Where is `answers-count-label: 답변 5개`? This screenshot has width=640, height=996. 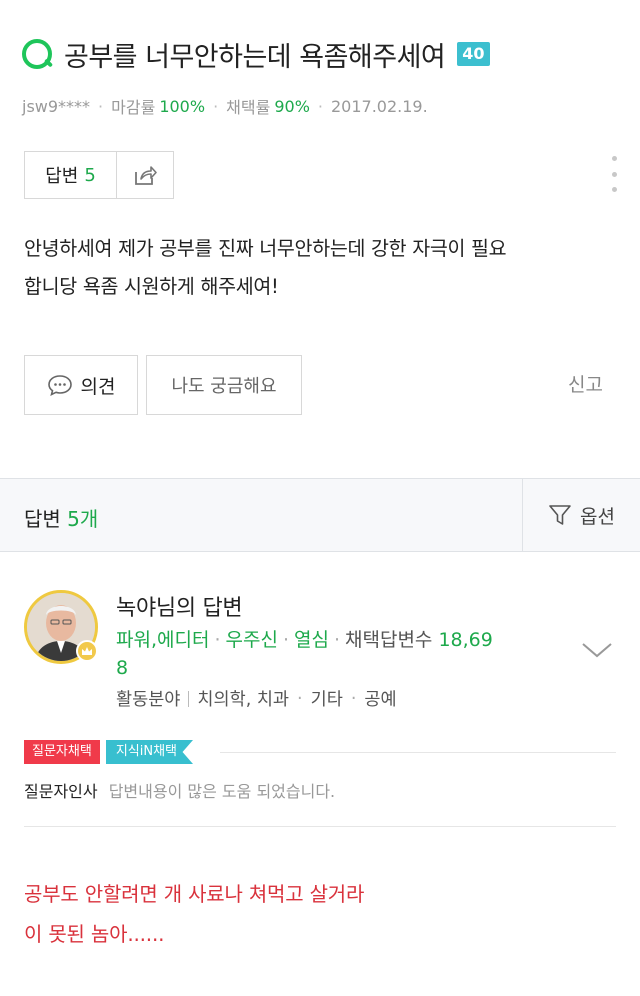
answers-count-label: 답변 5개 is located at coordinates (61, 517).